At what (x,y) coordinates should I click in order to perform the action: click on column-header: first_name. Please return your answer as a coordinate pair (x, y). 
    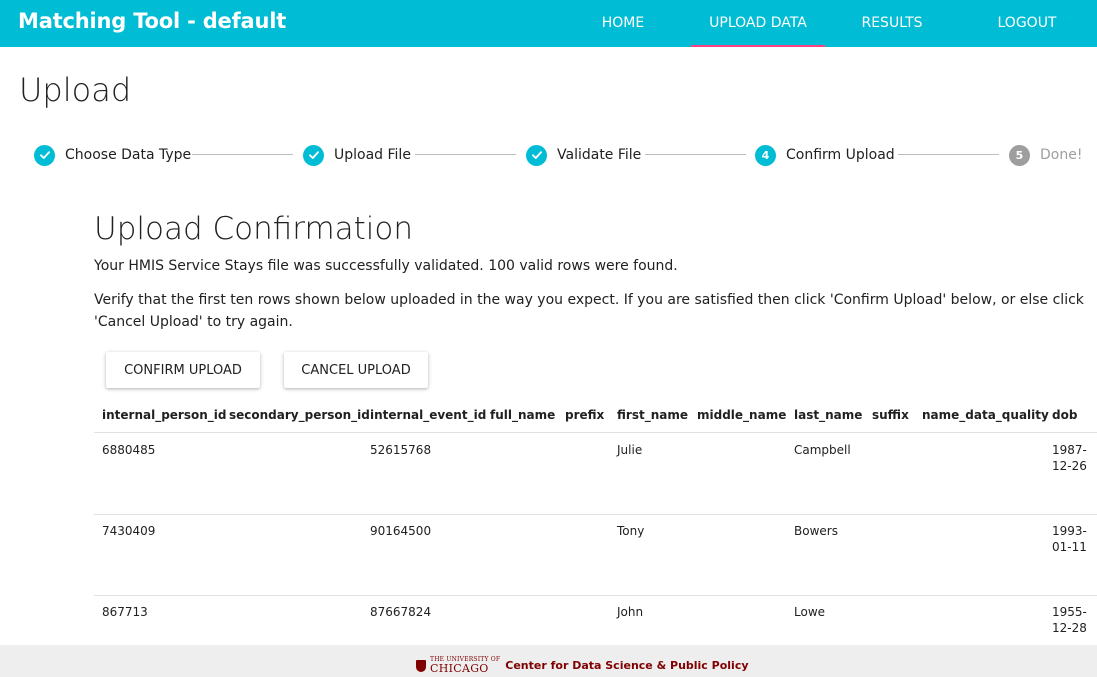
    Looking at the image, I should click on (652, 415).